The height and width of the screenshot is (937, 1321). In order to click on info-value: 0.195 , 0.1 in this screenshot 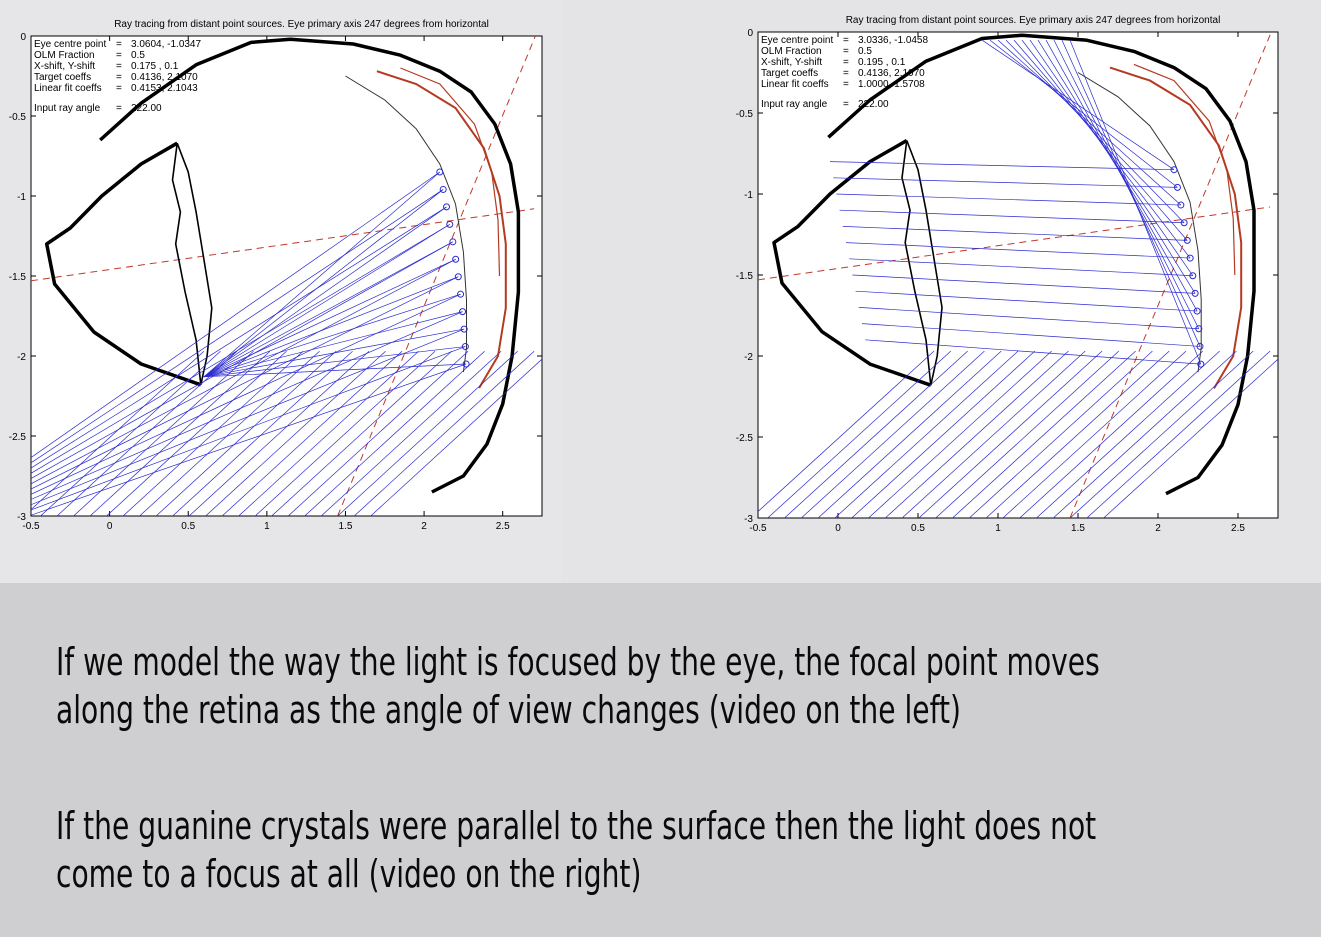, I will do `click(882, 62)`.